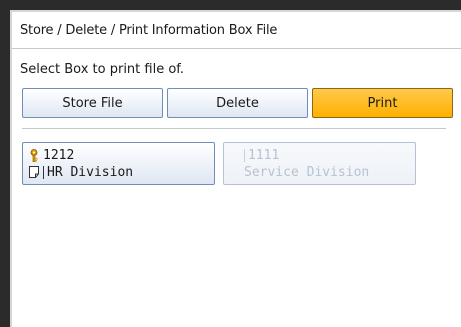 This screenshot has width=461, height=327. I want to click on mode-tabs: Store File Delete Print, so click(237, 103).